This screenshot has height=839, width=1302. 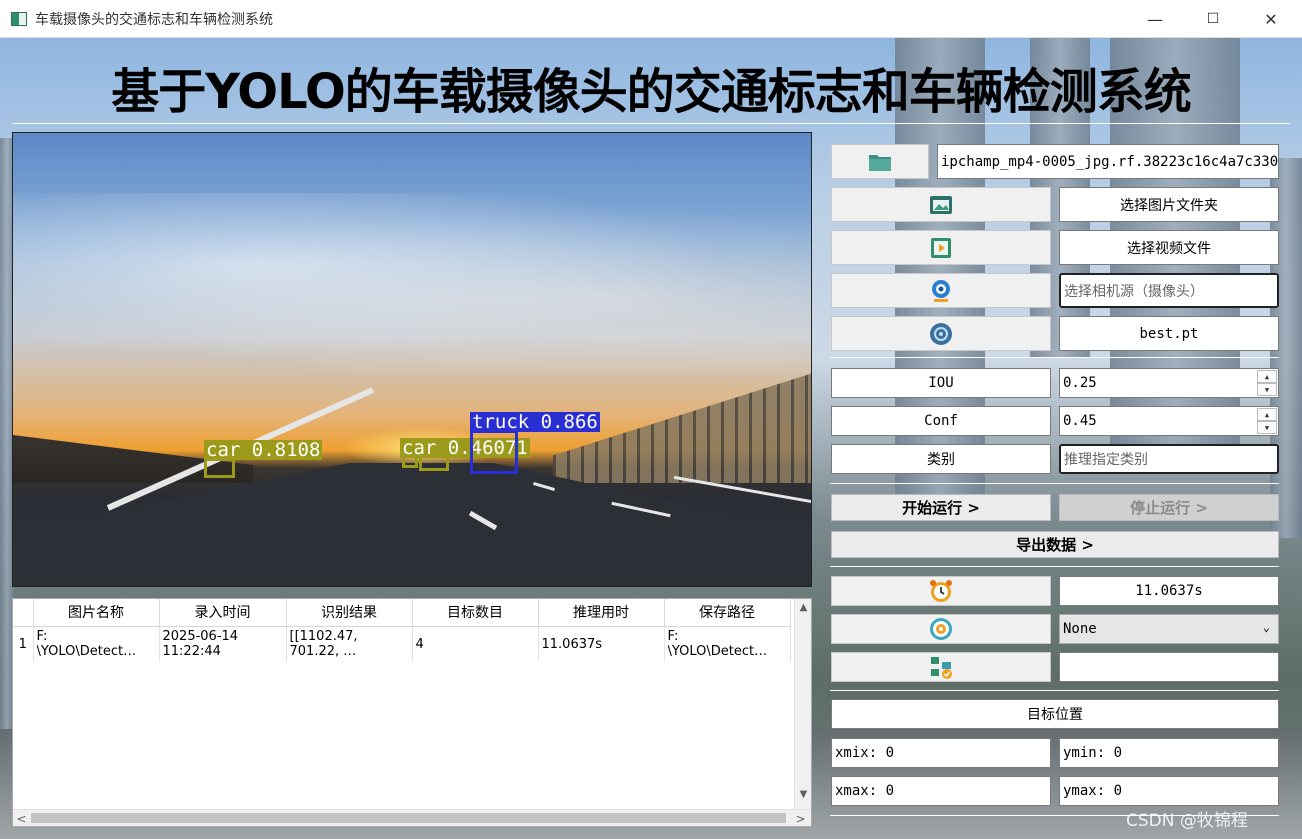 What do you see at coordinates (651, 123) in the screenshot?
I see `title-divider` at bounding box center [651, 123].